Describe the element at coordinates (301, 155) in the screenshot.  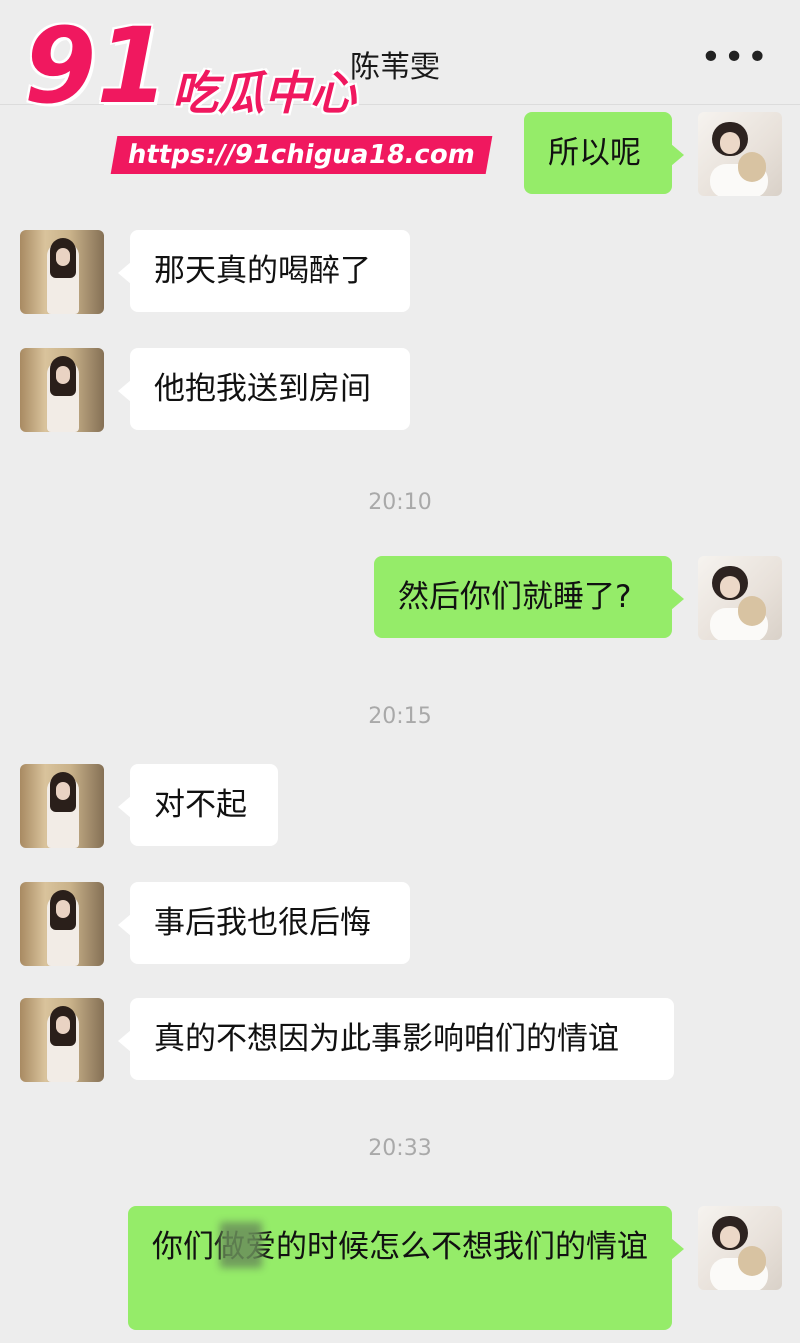
I see `watermark-url: https://91chigua18.com` at that location.